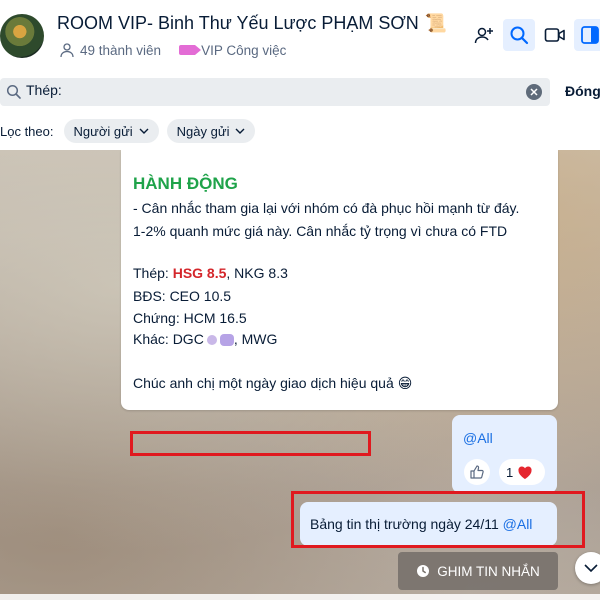 This screenshot has width=600, height=600. I want to click on scroll-emoji-icon: 📜, so click(436, 23).